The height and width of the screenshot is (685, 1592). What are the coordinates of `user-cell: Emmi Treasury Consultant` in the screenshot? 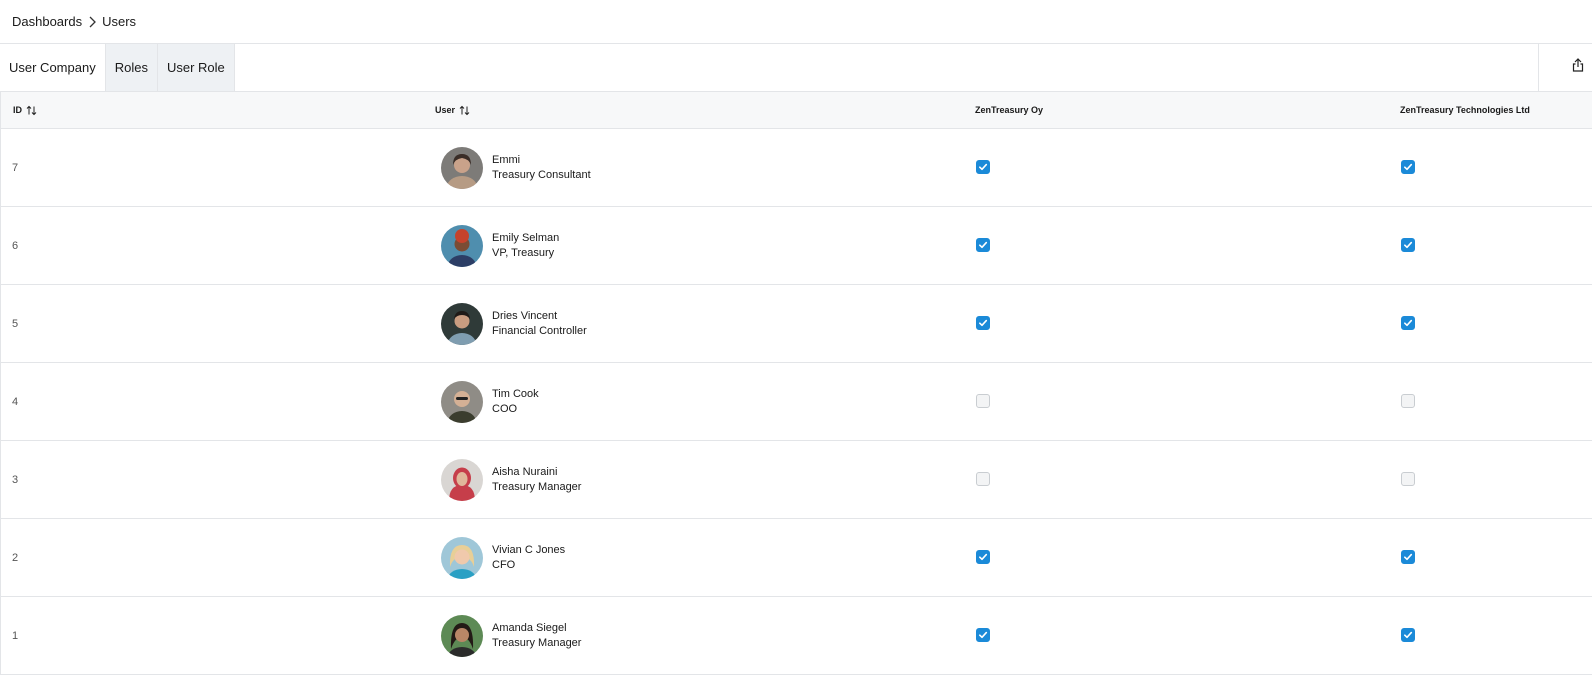 It's located at (516, 167).